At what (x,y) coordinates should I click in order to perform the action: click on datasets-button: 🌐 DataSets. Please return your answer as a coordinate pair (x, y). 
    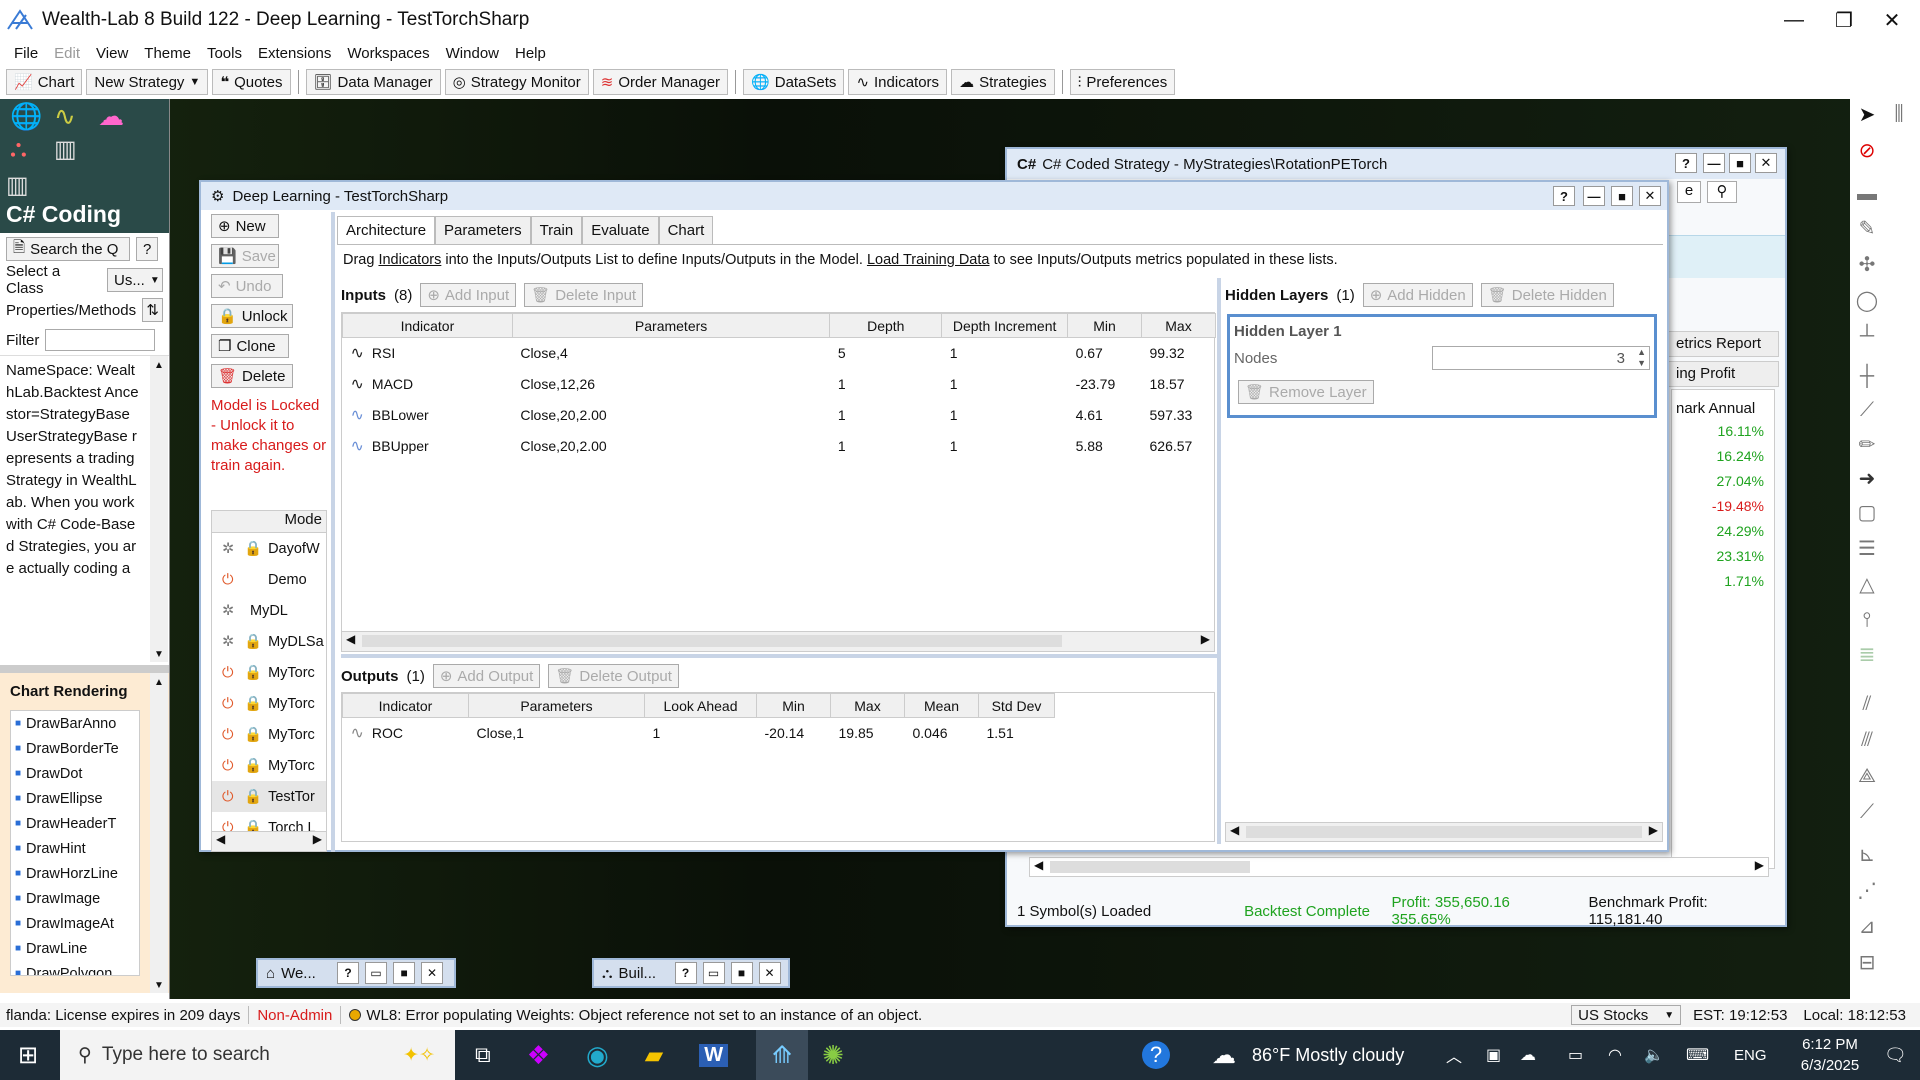
    Looking at the image, I should click on (794, 82).